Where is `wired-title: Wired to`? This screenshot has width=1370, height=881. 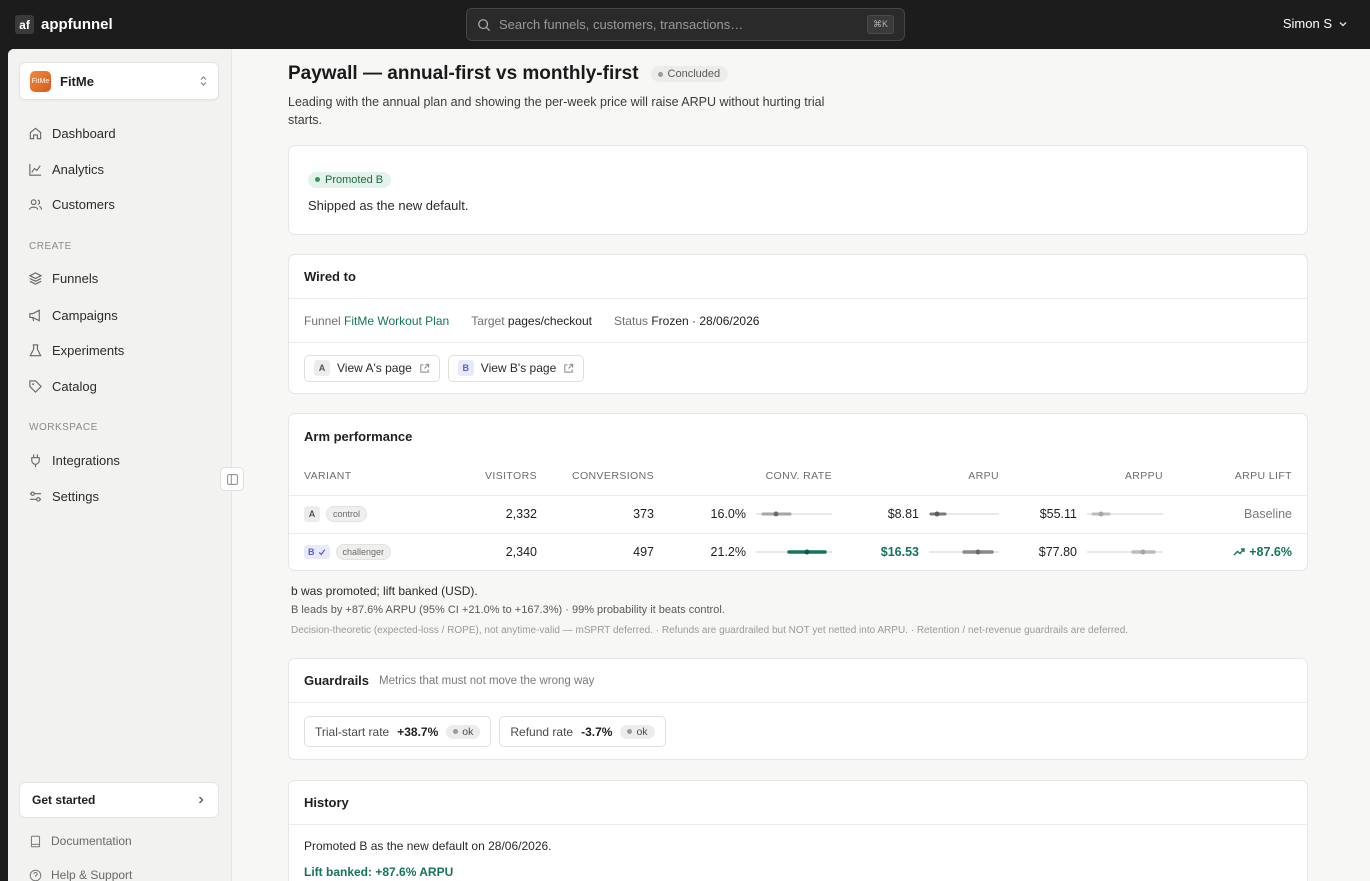
wired-title: Wired to is located at coordinates (798, 277).